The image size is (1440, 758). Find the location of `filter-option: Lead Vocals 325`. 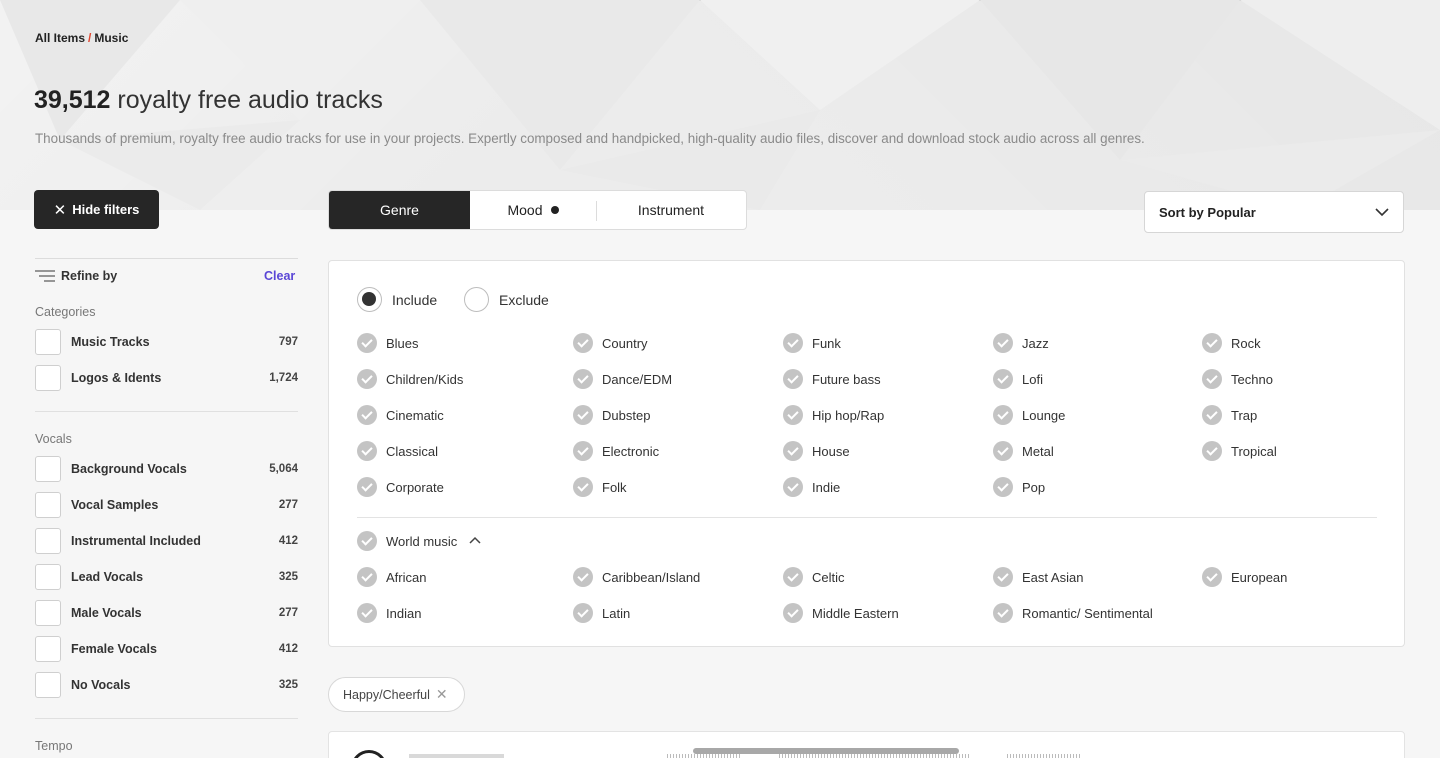

filter-option: Lead Vocals 325 is located at coordinates (166, 577).